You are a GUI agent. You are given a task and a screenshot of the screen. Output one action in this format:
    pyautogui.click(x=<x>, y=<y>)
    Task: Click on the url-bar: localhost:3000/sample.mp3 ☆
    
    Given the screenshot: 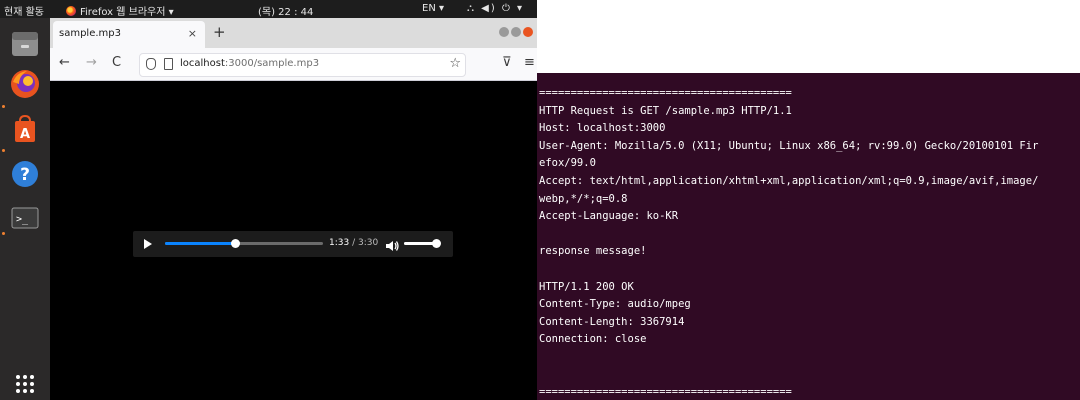 What is the action you would take?
    pyautogui.click(x=302, y=65)
    